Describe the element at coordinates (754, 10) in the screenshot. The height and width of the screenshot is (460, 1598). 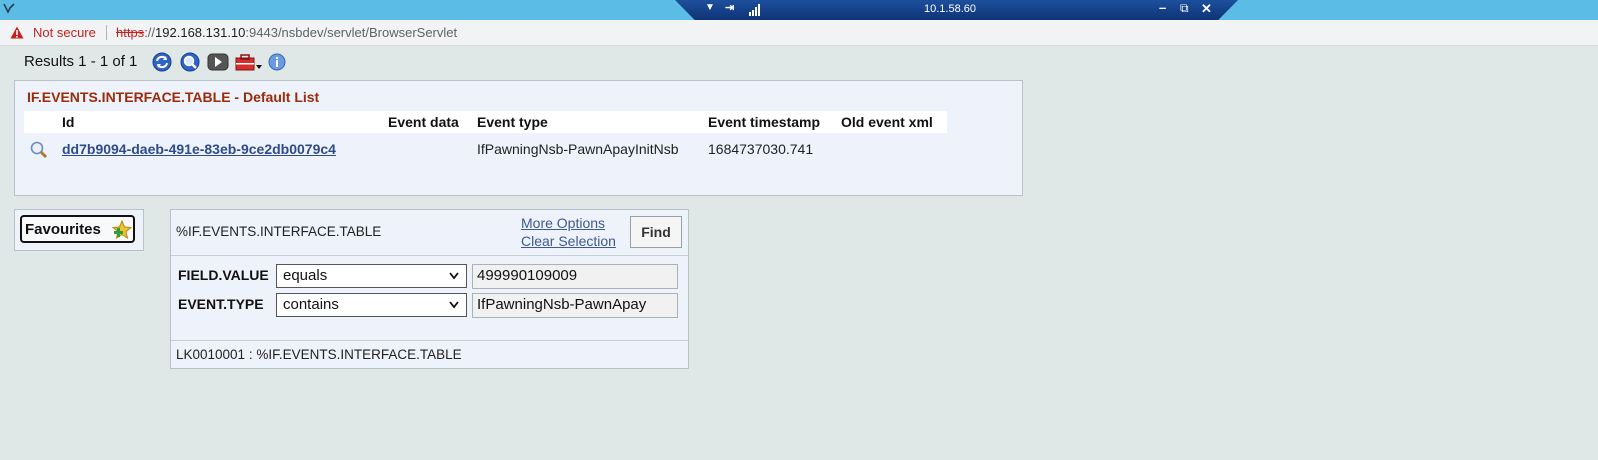
I see `signal-strength-icon` at that location.